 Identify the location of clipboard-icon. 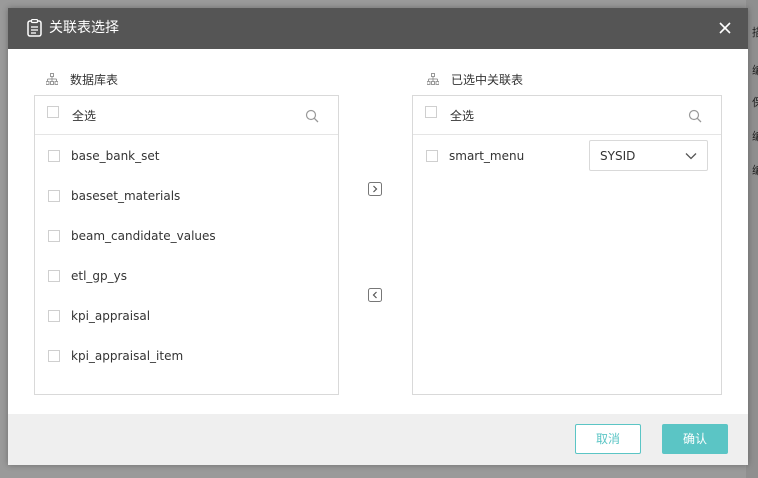
(34, 28).